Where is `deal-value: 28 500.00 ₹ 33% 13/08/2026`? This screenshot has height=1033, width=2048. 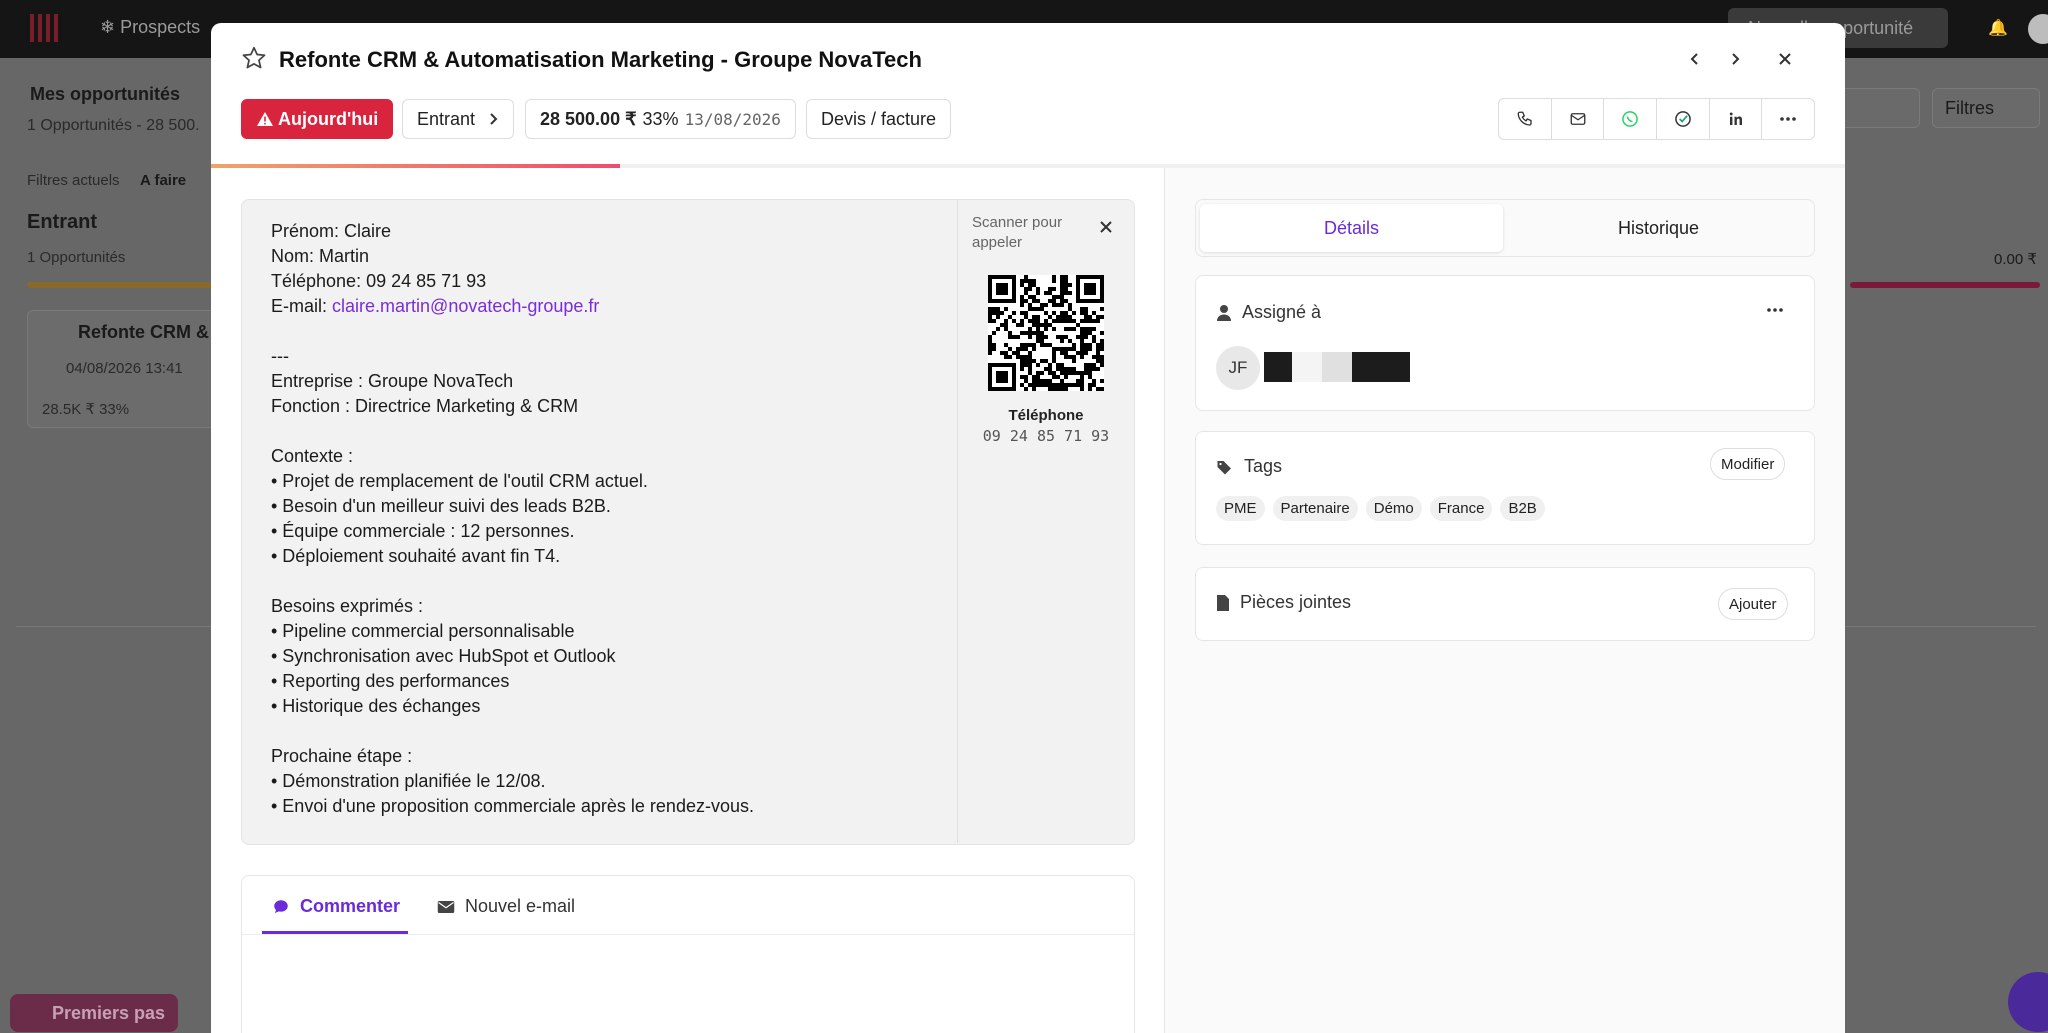
deal-value: 28 500.00 ₹ 33% 13/08/2026 is located at coordinates (660, 119).